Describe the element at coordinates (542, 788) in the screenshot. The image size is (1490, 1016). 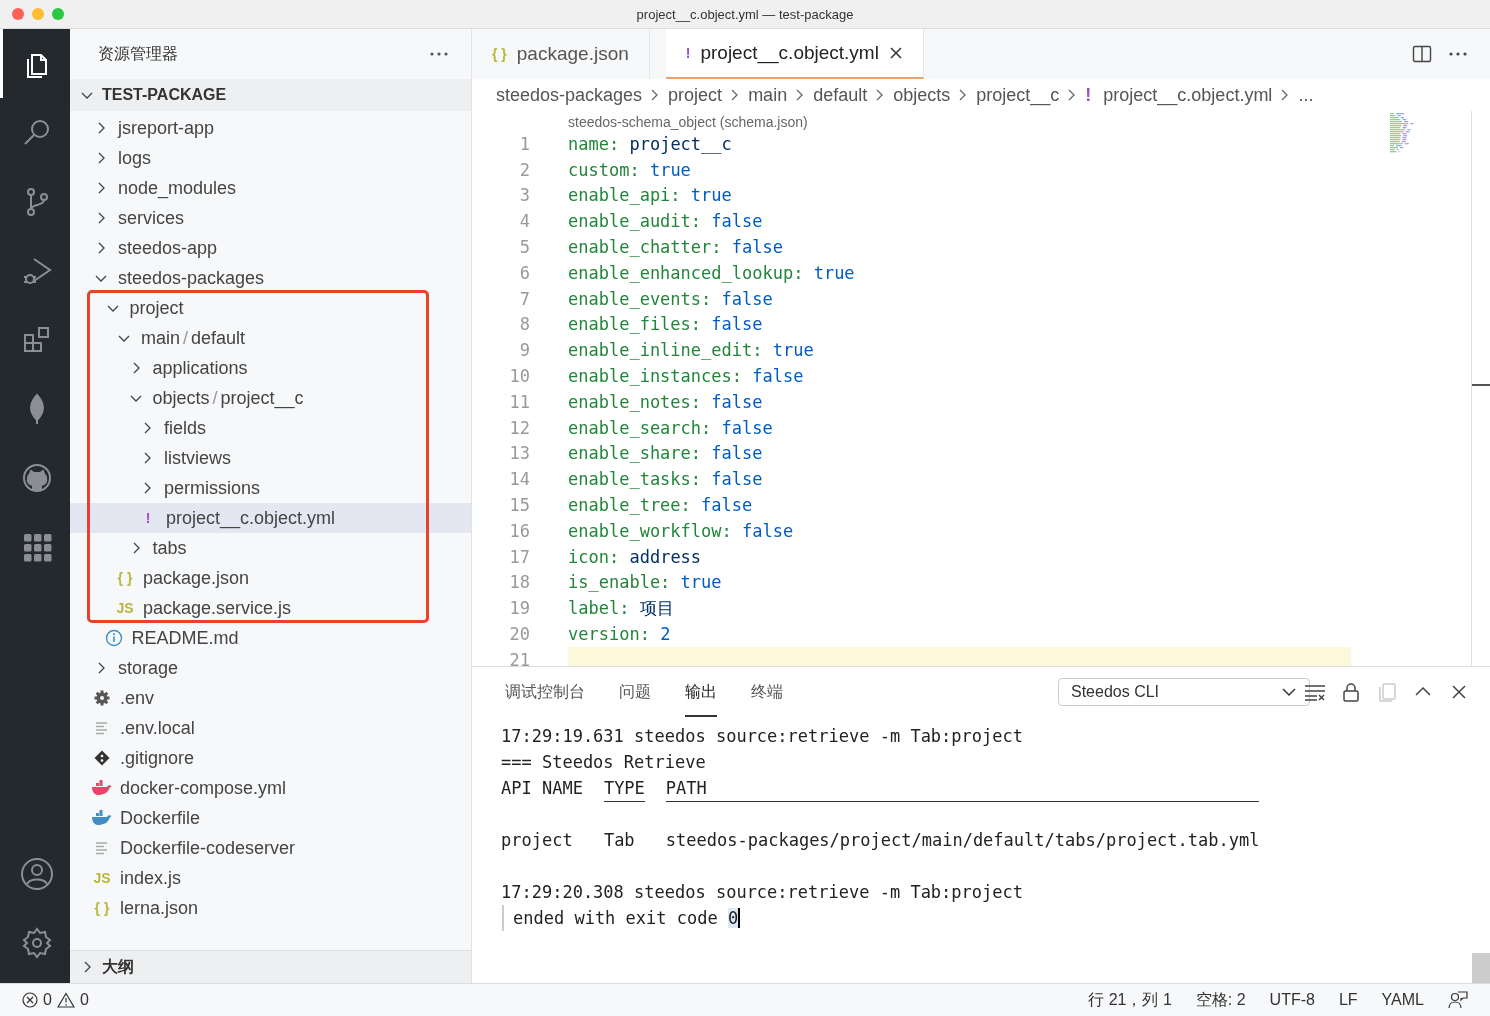
I see `output-column-header: API NAME` at that location.